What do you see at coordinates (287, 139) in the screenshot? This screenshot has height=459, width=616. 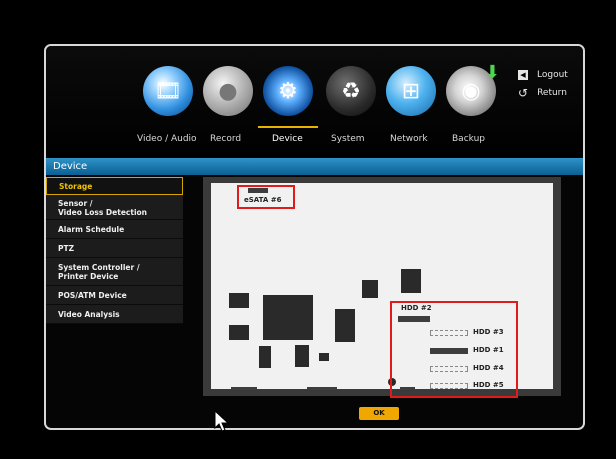 I see `tab-device: Device` at bounding box center [287, 139].